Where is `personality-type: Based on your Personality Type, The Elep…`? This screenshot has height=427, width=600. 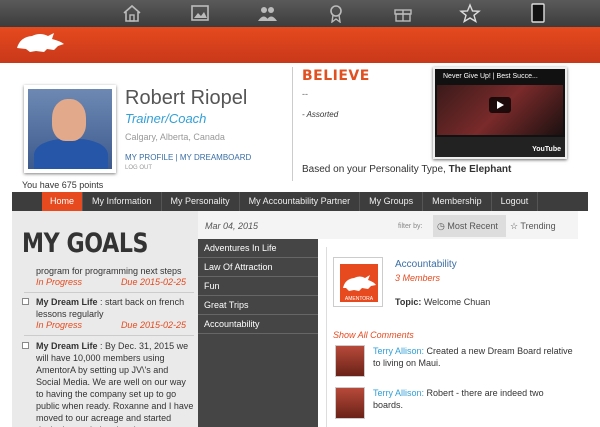
personality-type: Based on your Personality Type, The Elep… is located at coordinates (407, 169).